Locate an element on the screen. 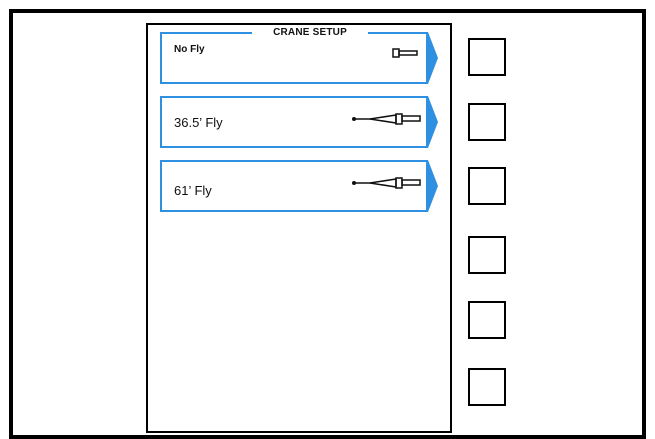 This screenshot has width=655, height=439. screen-title: CRANE SETUP is located at coordinates (310, 32).